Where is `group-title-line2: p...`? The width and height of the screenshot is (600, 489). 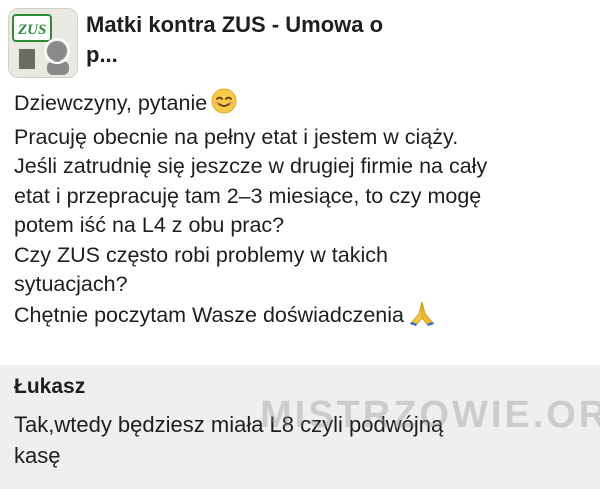 group-title-line2: p... is located at coordinates (102, 54).